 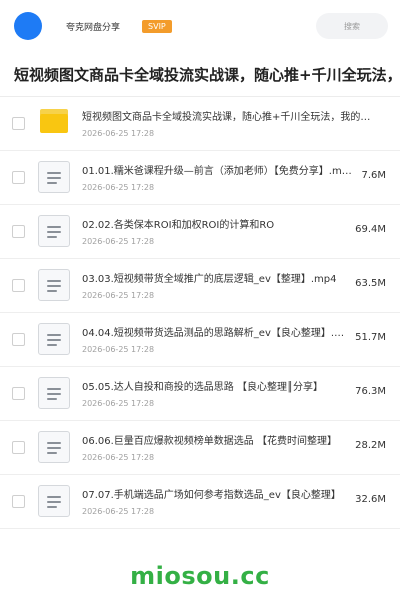 What do you see at coordinates (207, 75) in the screenshot?
I see `share-title: 短视频图文商品卡全域投流实战课，随心推+千川全玩法，我` at bounding box center [207, 75].